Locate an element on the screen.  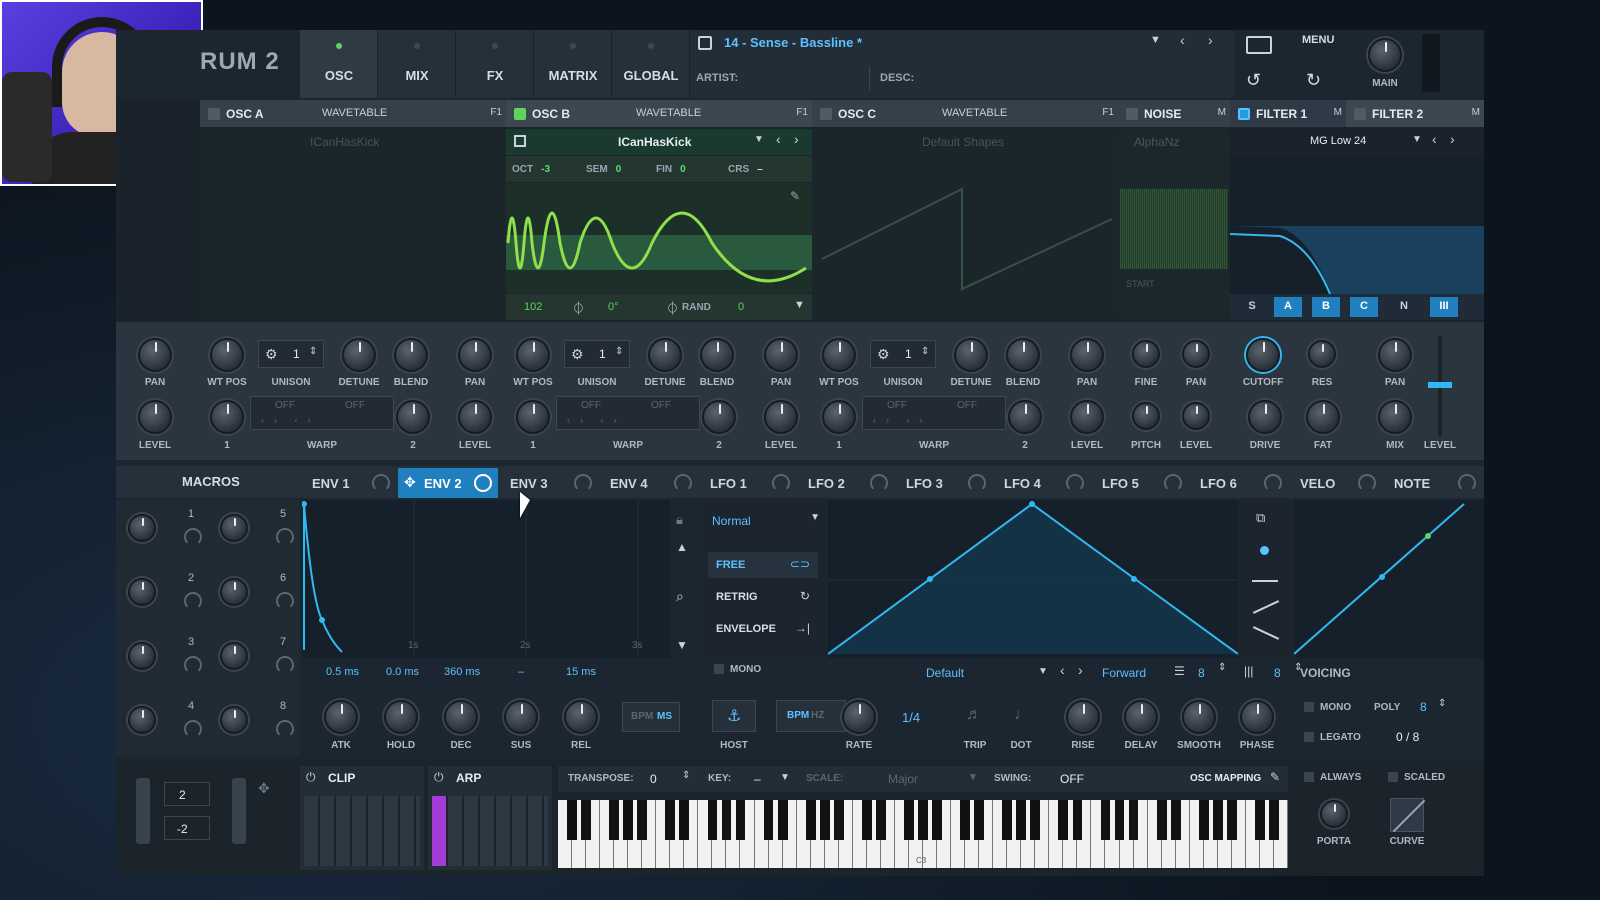
osc-b-next-icon: › is located at coordinates (796, 139).